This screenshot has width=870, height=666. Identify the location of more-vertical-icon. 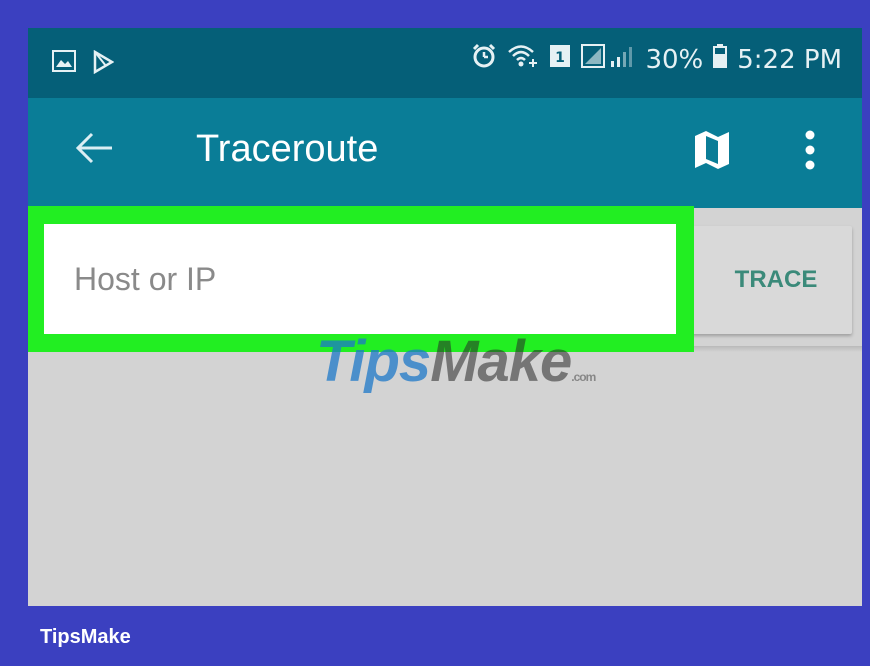
(810, 150).